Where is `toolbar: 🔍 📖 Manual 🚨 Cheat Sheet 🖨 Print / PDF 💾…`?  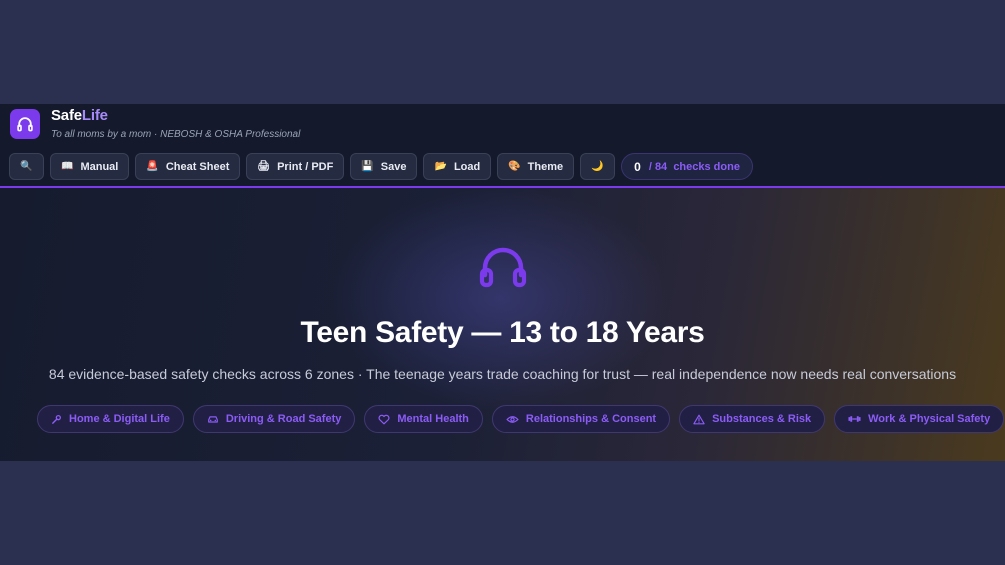 toolbar: 🔍 📖 Manual 🚨 Cheat Sheet 🖨 Print / PDF 💾… is located at coordinates (381, 166).